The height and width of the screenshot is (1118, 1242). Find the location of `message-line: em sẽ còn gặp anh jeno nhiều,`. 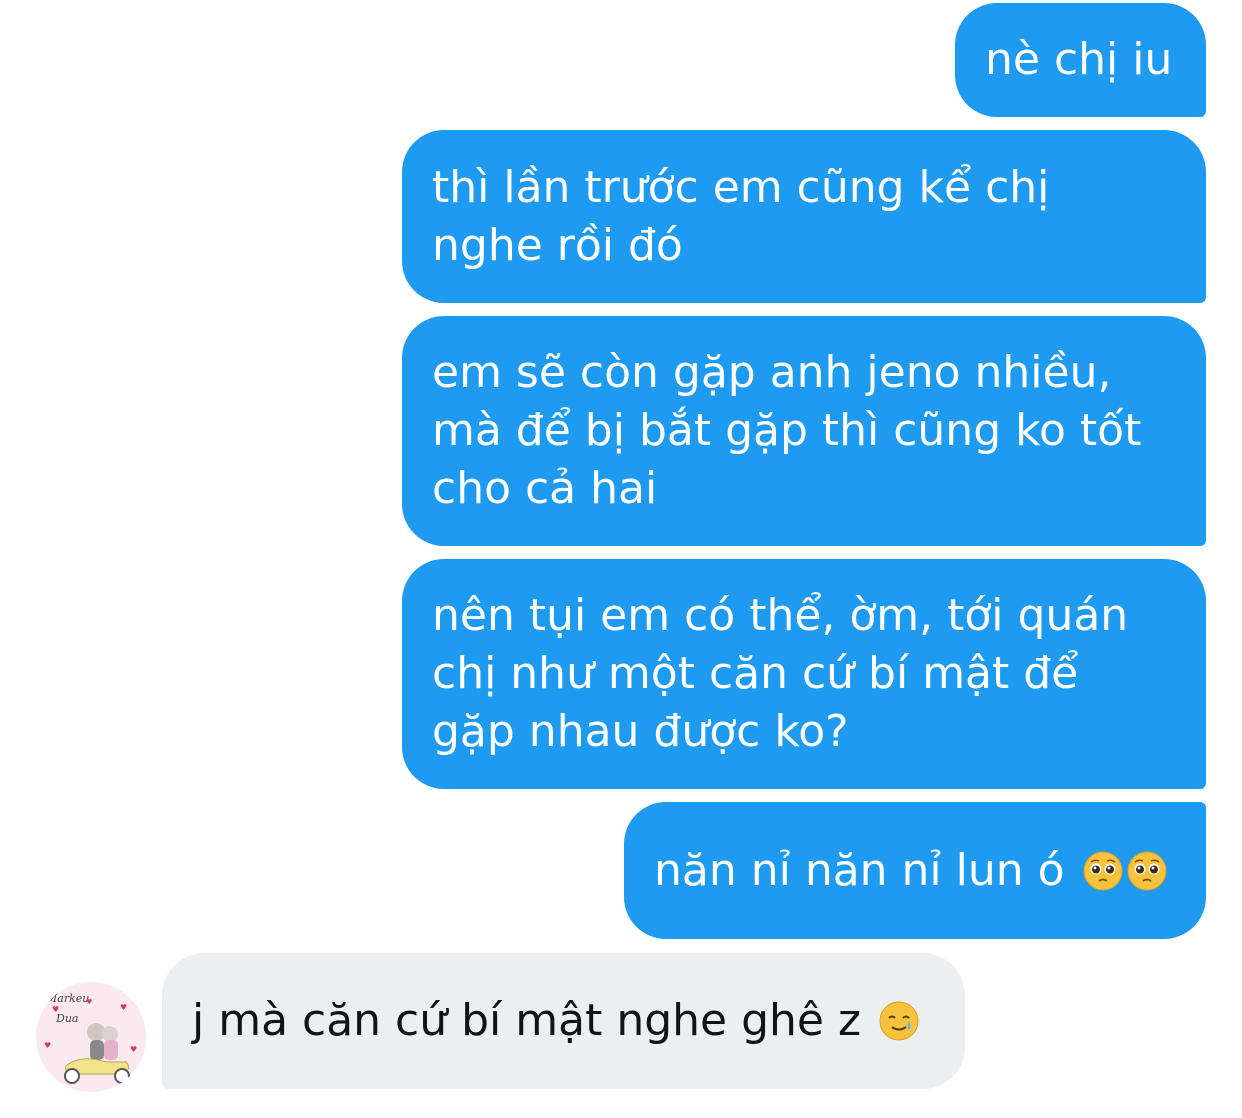

message-line: em sẽ còn gặp anh jeno nhiều, is located at coordinates (772, 372).